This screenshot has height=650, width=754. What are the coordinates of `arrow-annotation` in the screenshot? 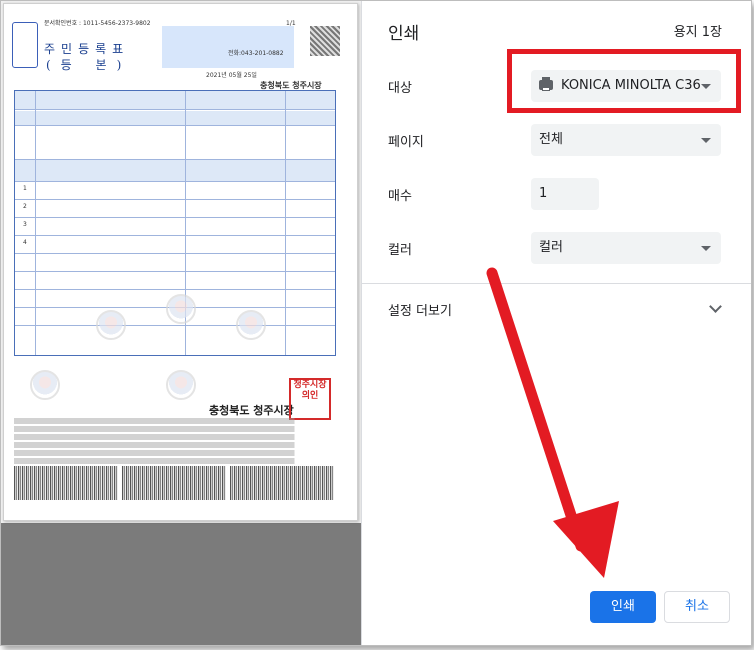 It's located at (552, 422).